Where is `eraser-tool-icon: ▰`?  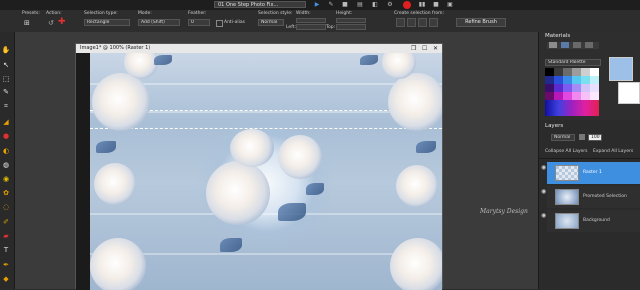
eraser-tool-icon: ▰ is located at coordinates (6, 236).